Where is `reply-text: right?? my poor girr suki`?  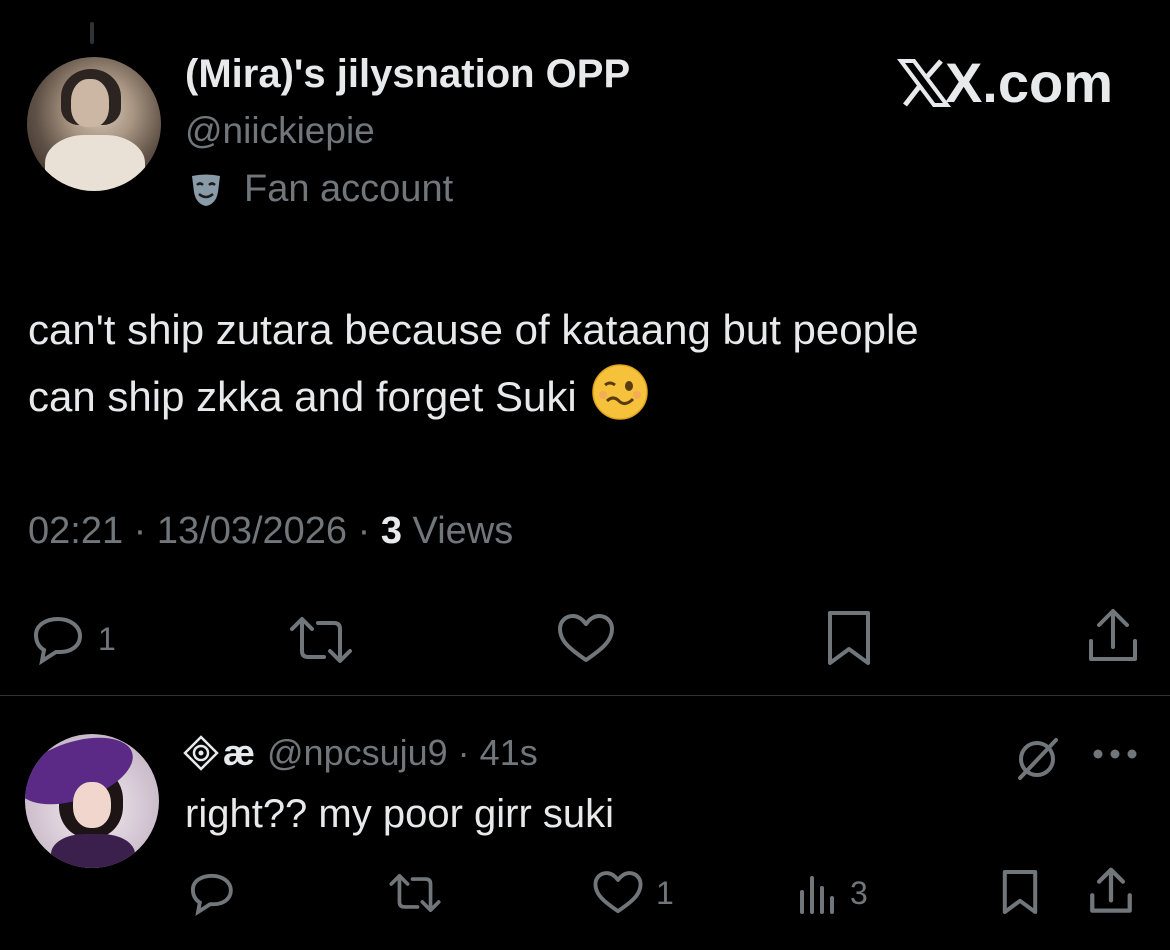 reply-text: right?? my poor girr suki is located at coordinates (400, 814).